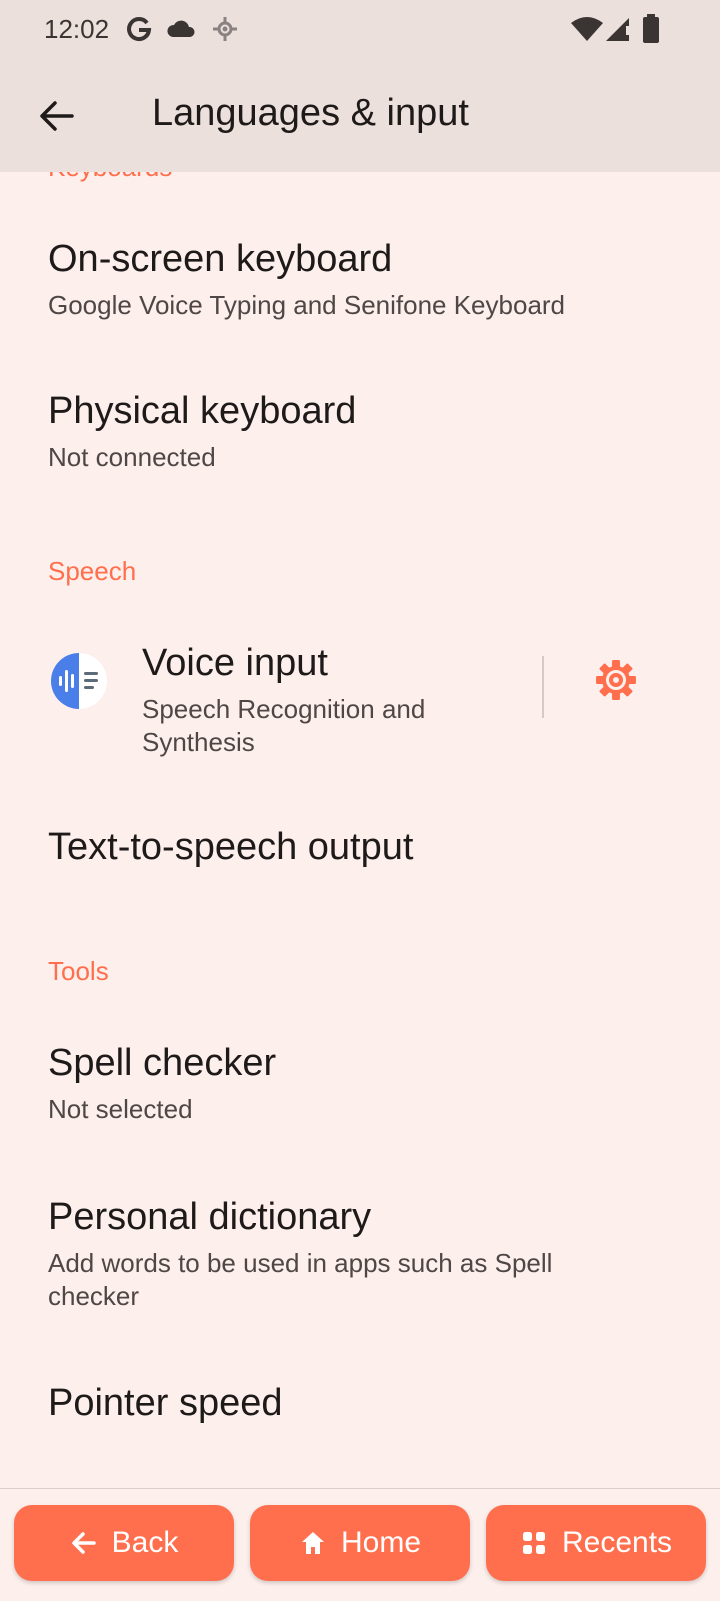  What do you see at coordinates (533, 1543) in the screenshot?
I see `recents-icon` at bounding box center [533, 1543].